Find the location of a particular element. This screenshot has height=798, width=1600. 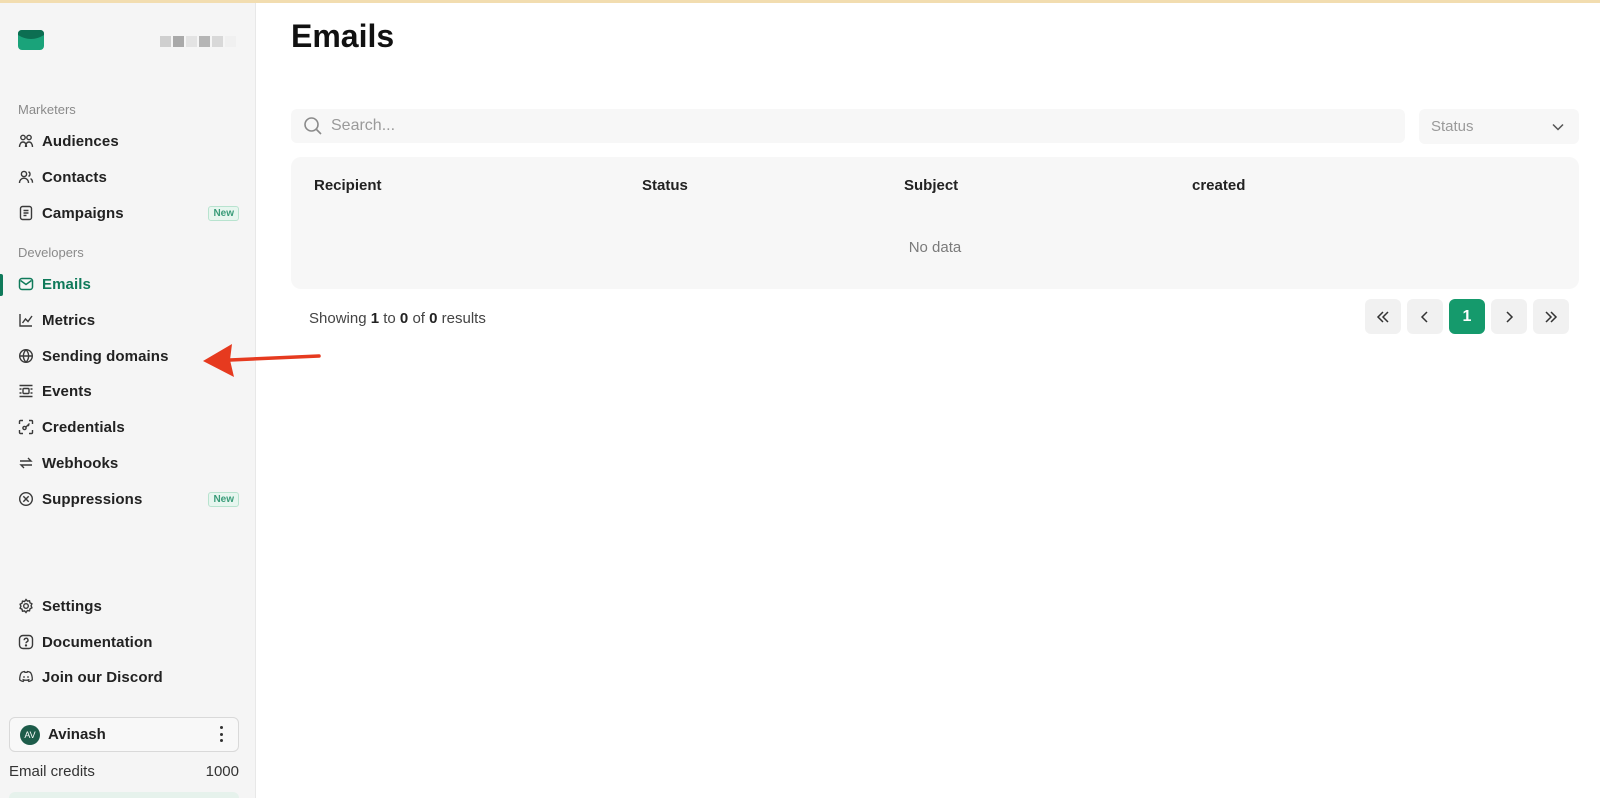

chevron-right-icon is located at coordinates (1510, 316).